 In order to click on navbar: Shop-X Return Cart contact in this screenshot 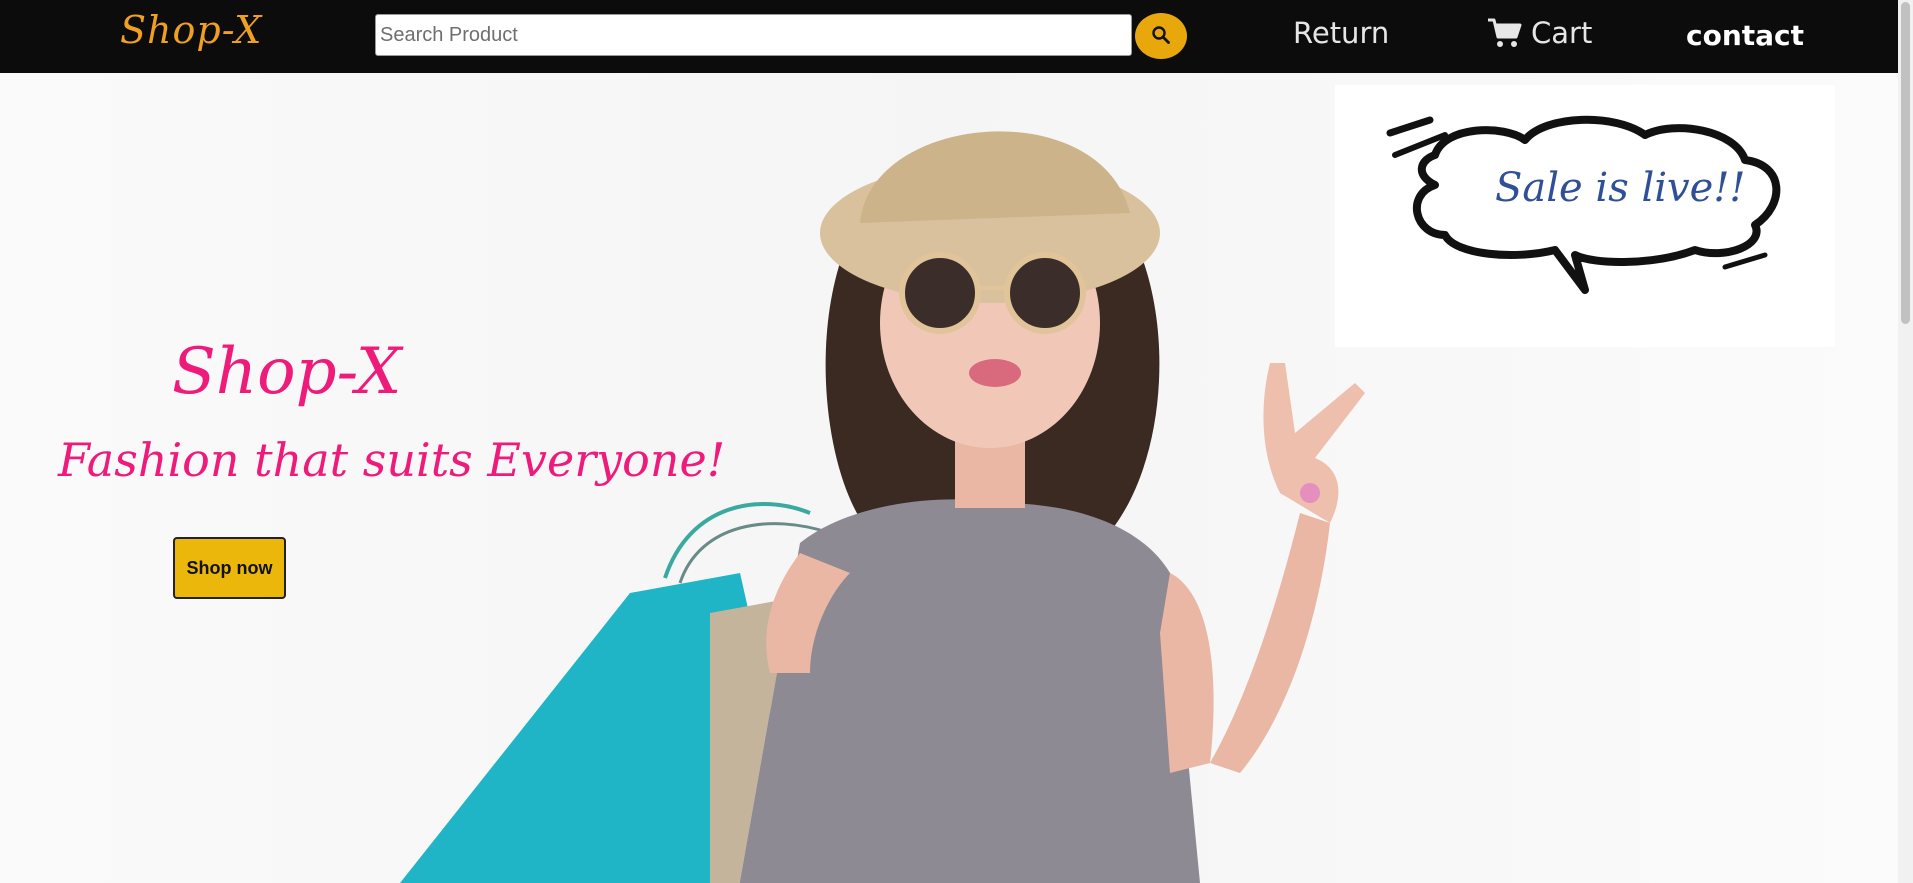, I will do `click(949, 36)`.